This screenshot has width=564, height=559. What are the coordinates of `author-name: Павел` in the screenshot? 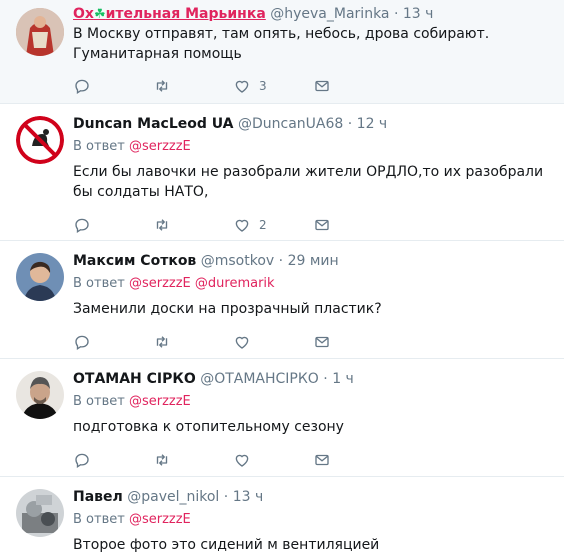 It's located at (98, 497).